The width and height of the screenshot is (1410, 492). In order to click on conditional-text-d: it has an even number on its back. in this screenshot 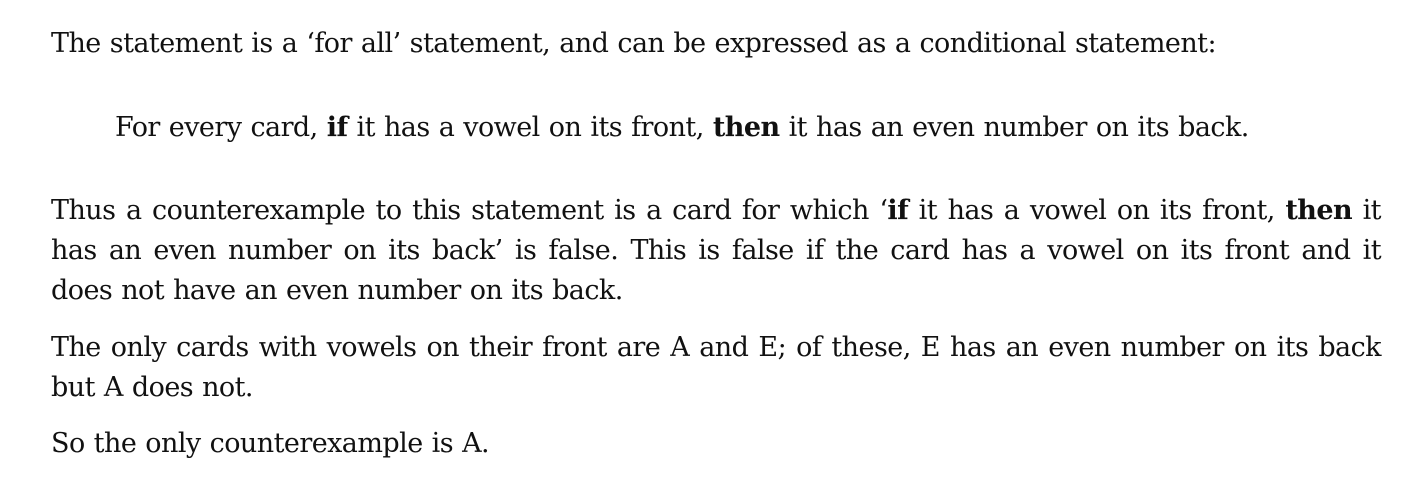, I will do `click(1014, 127)`.